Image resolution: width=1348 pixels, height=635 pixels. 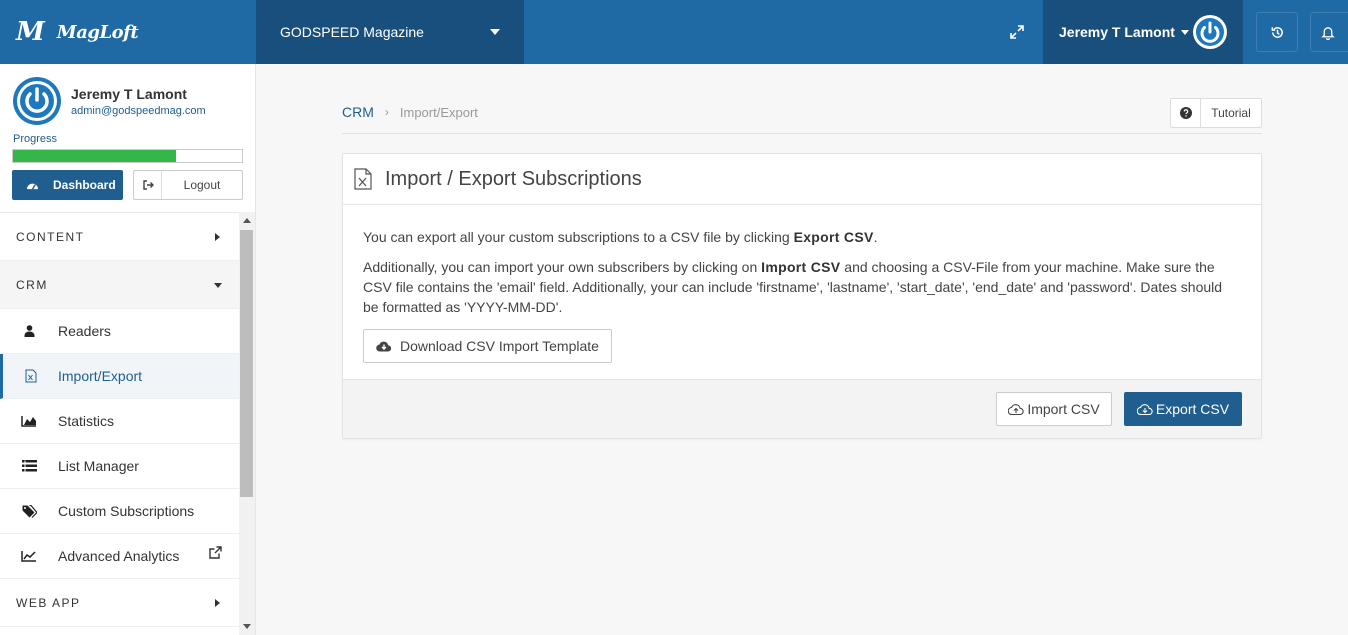 I want to click on progress-fill, so click(x=94, y=156).